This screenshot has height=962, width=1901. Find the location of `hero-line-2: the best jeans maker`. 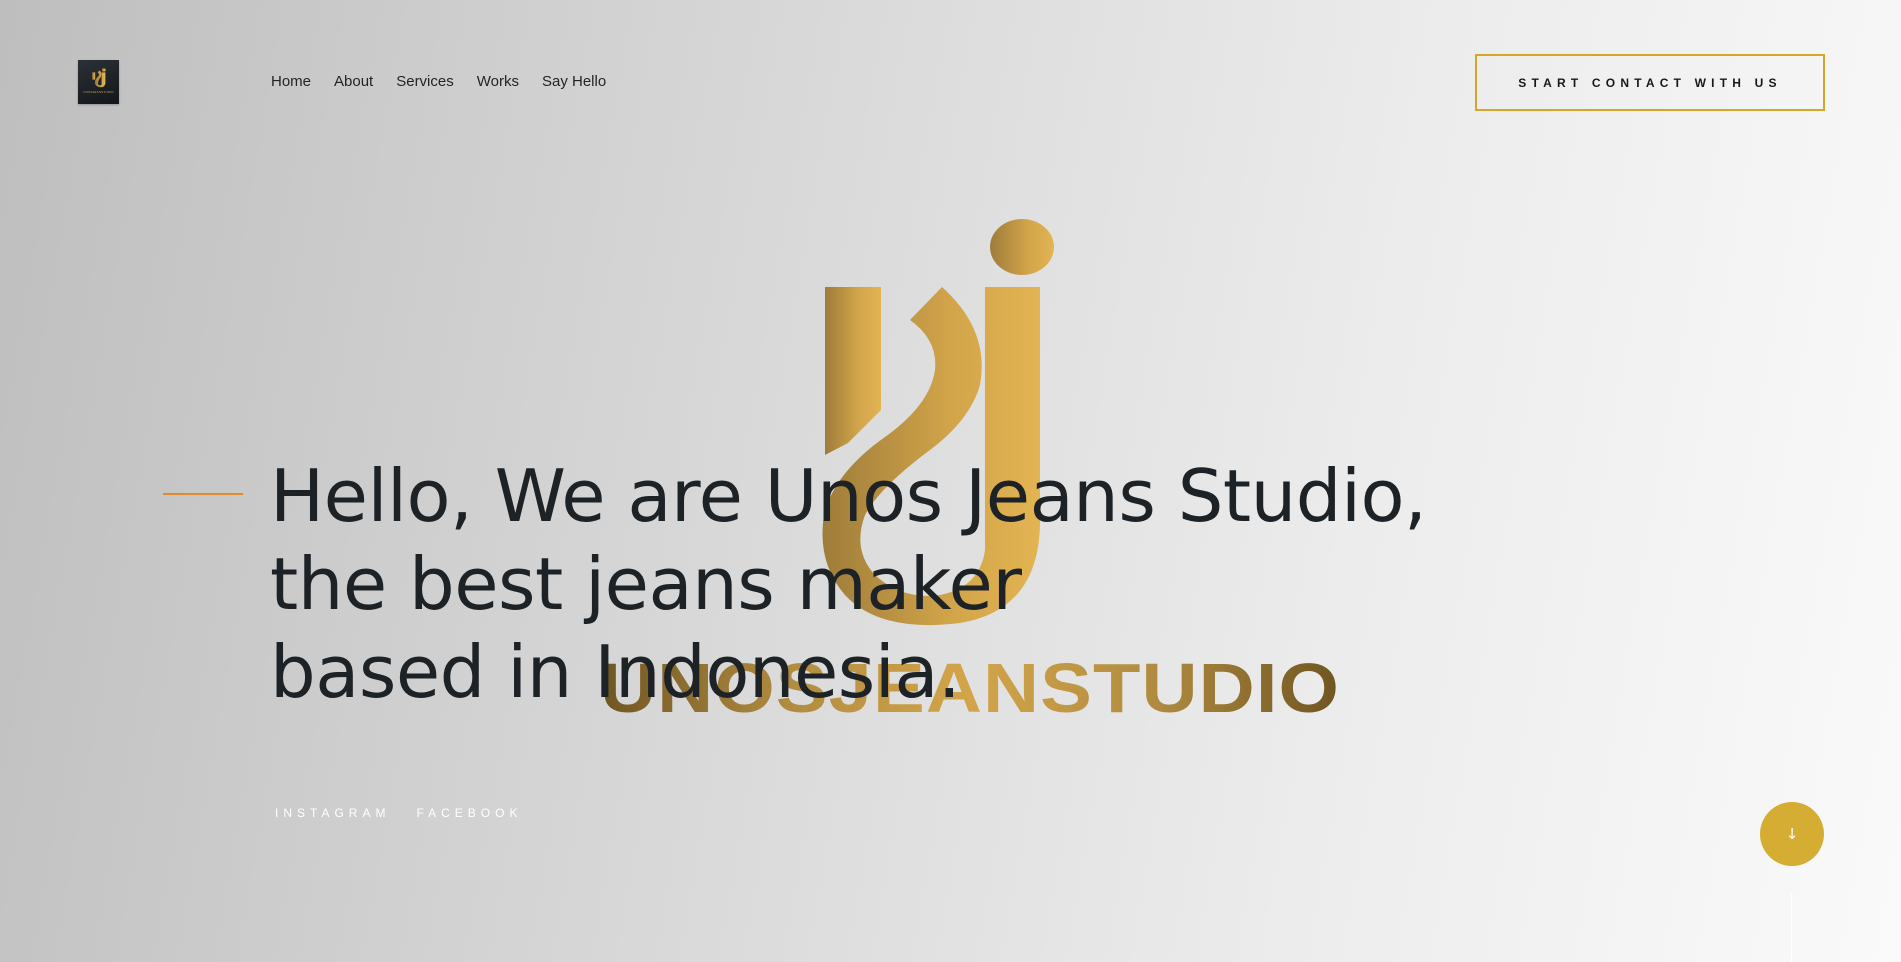

hero-line-2: the best jeans maker is located at coordinates (646, 584).